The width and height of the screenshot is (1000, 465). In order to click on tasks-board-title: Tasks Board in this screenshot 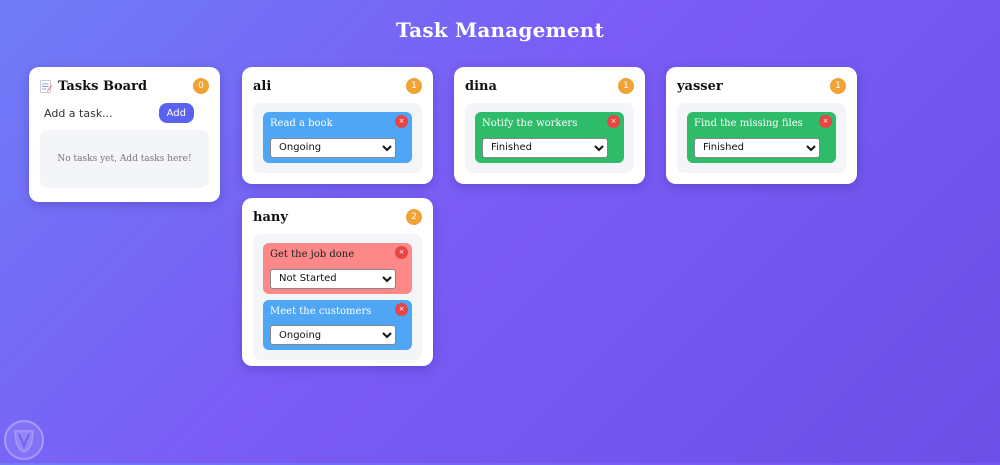, I will do `click(103, 86)`.